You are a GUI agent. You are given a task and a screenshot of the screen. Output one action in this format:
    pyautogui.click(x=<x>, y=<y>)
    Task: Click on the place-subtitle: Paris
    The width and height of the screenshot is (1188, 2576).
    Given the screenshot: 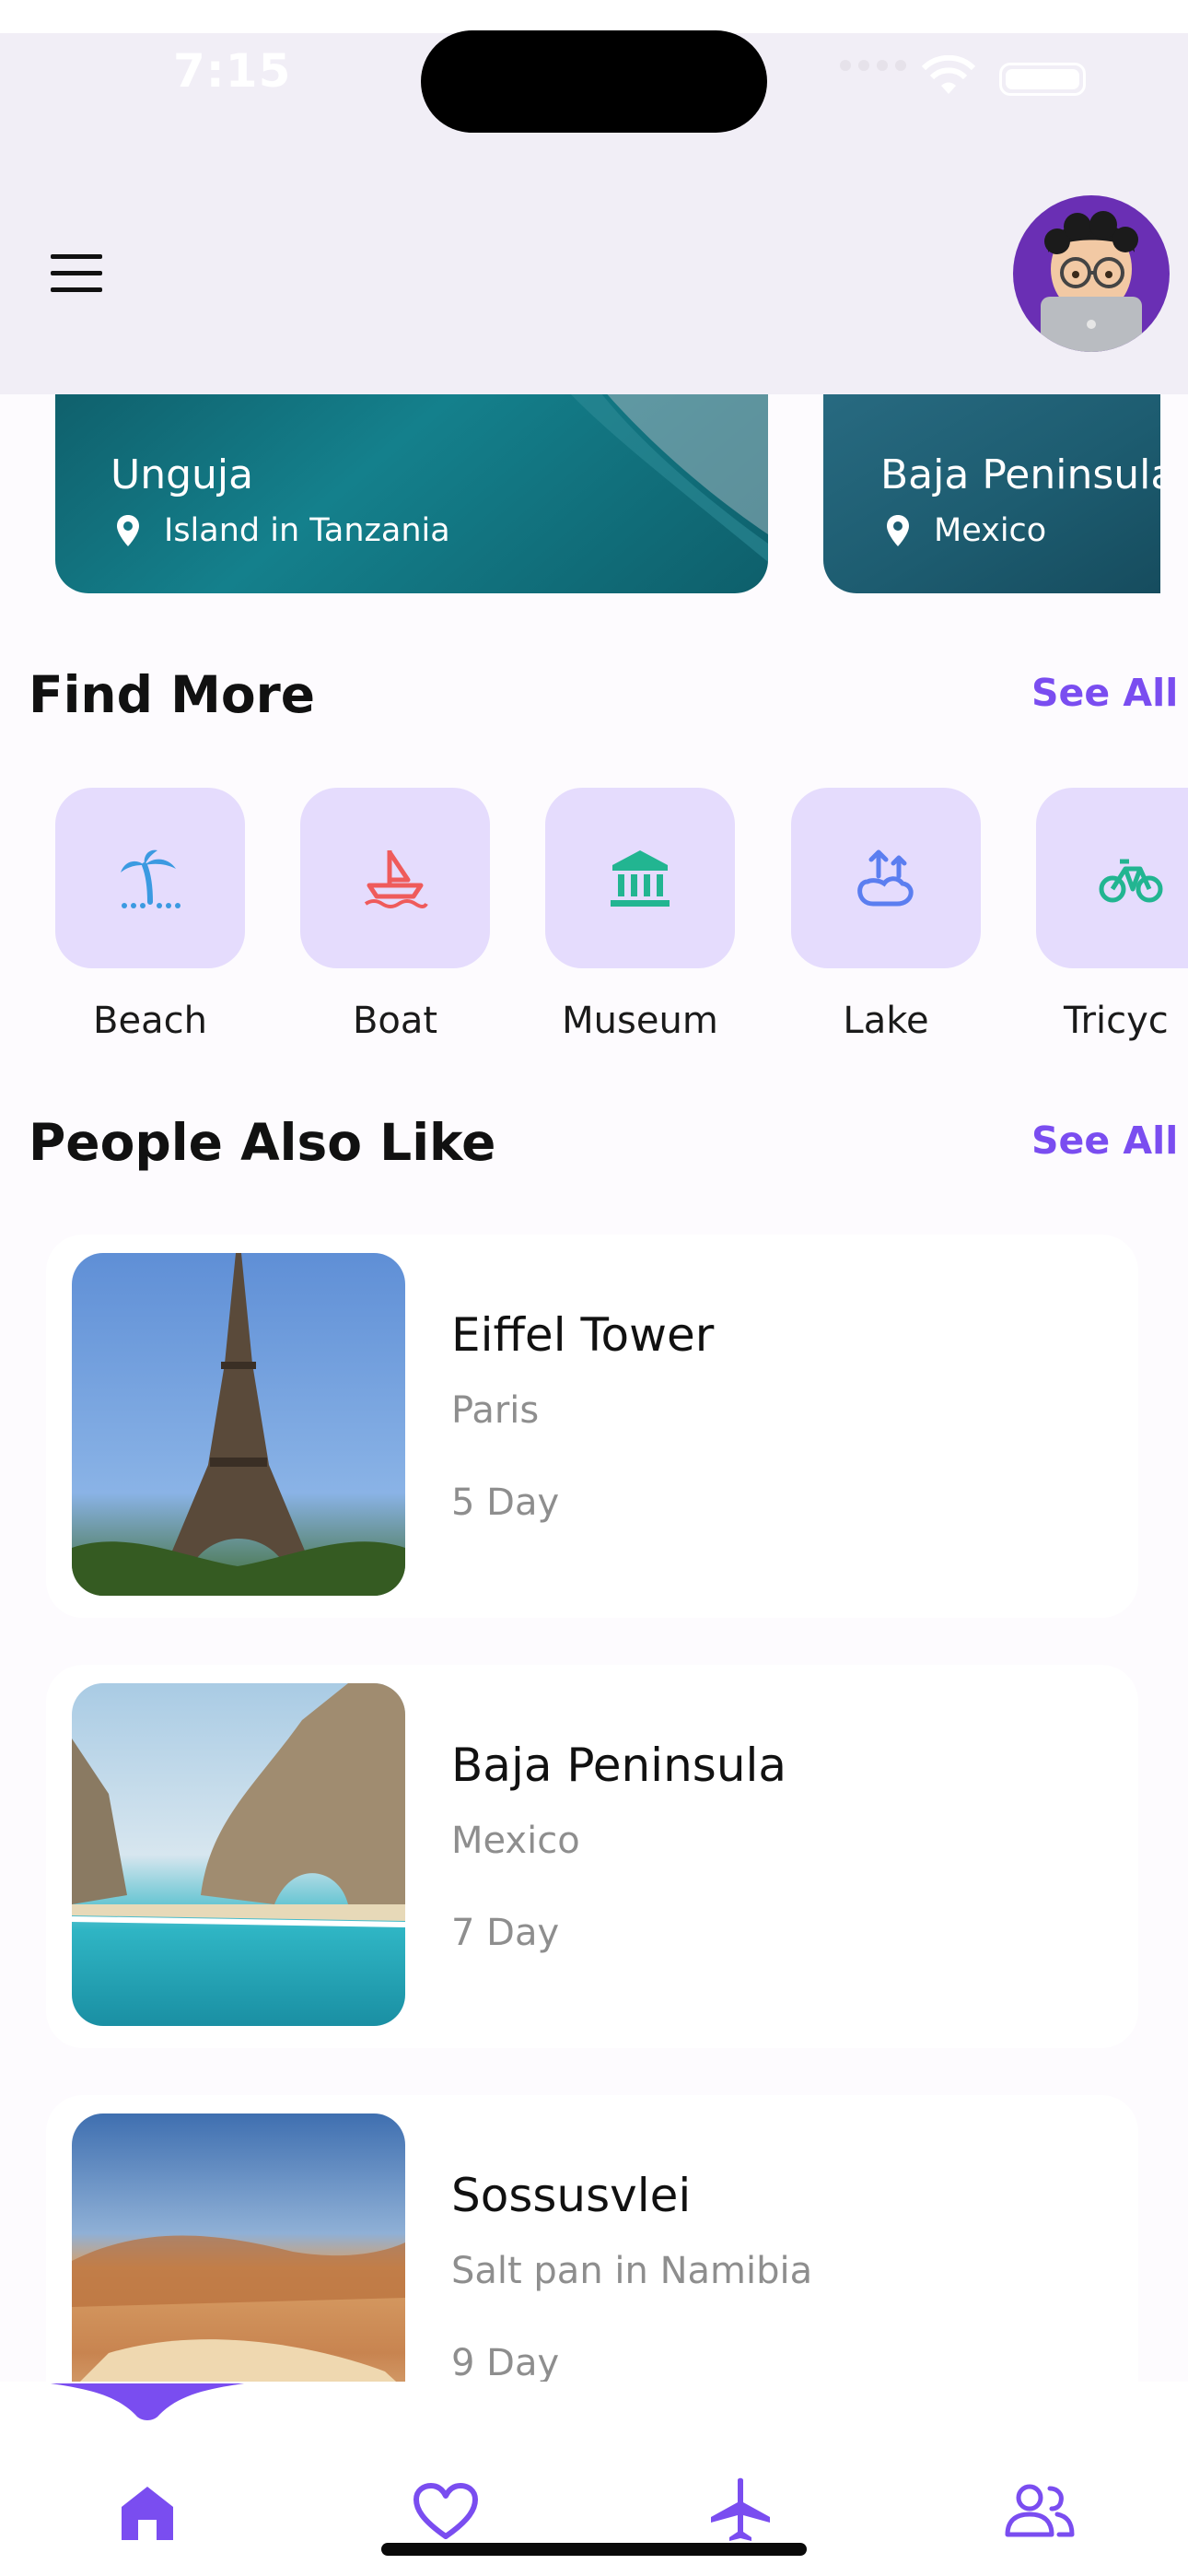 What is the action you would take?
    pyautogui.click(x=496, y=1410)
    